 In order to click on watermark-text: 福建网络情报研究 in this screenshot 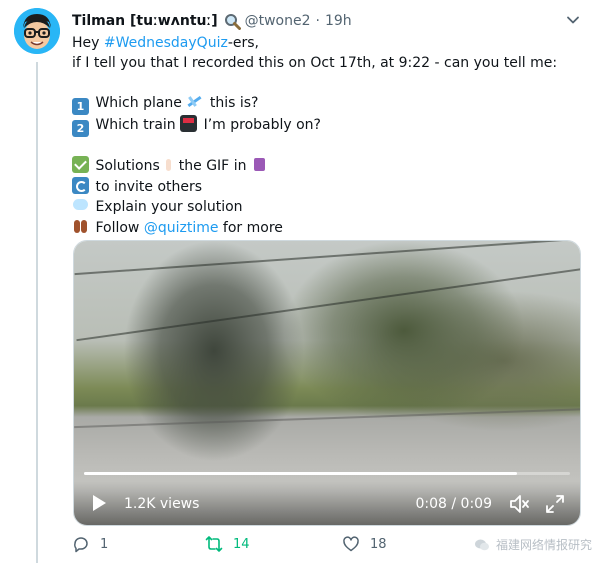, I will do `click(543, 545)`.